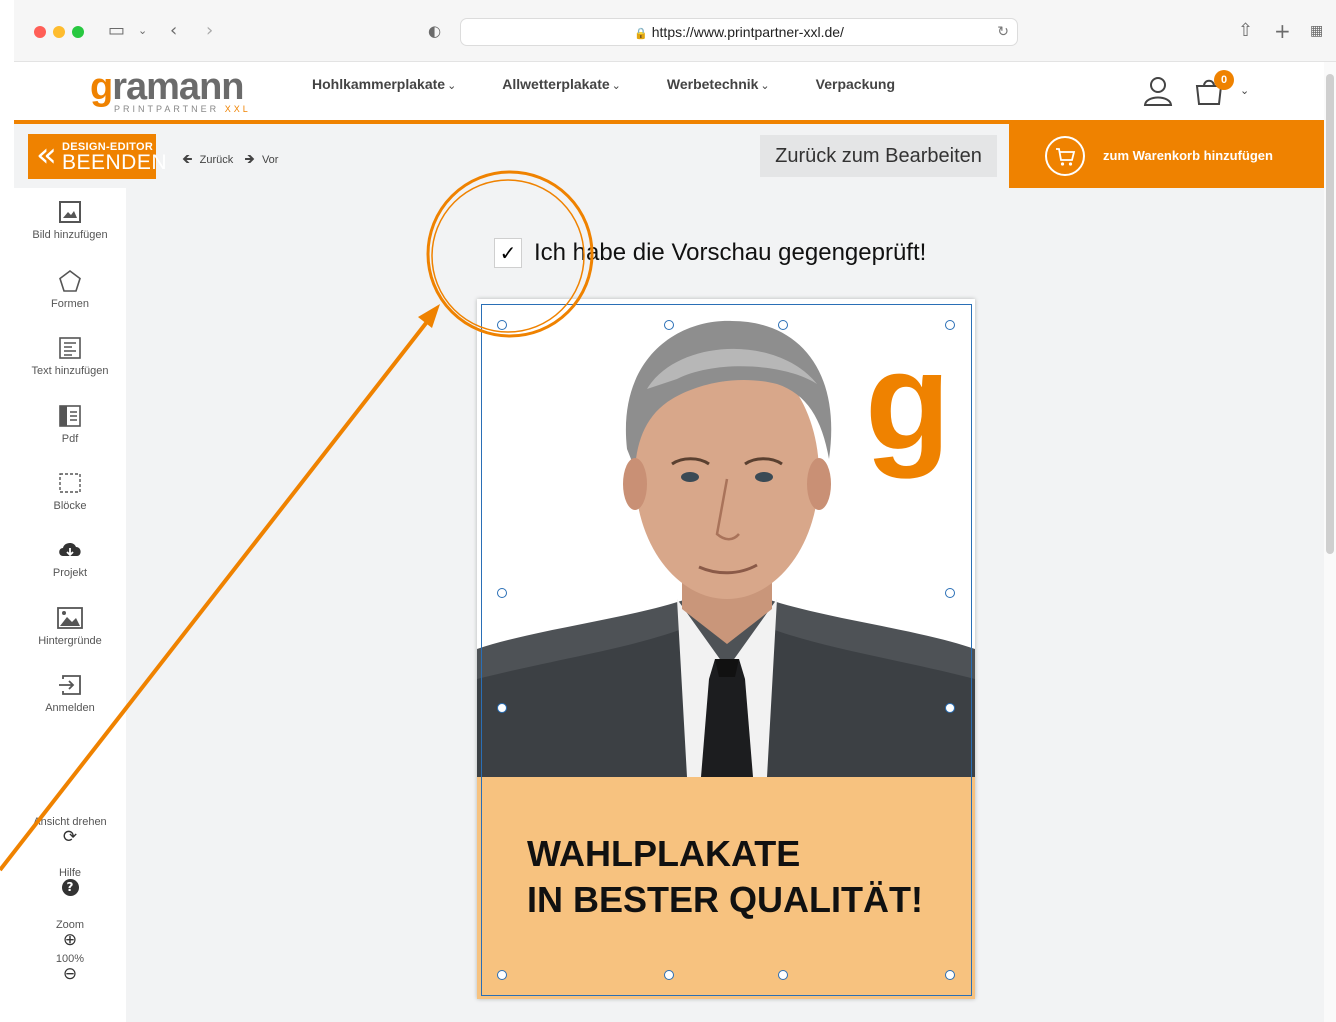 The width and height of the screenshot is (1336, 1022). I want to click on address-bar: 🔒 https://www.printpartner-xxl.de/ ↻, so click(739, 32).